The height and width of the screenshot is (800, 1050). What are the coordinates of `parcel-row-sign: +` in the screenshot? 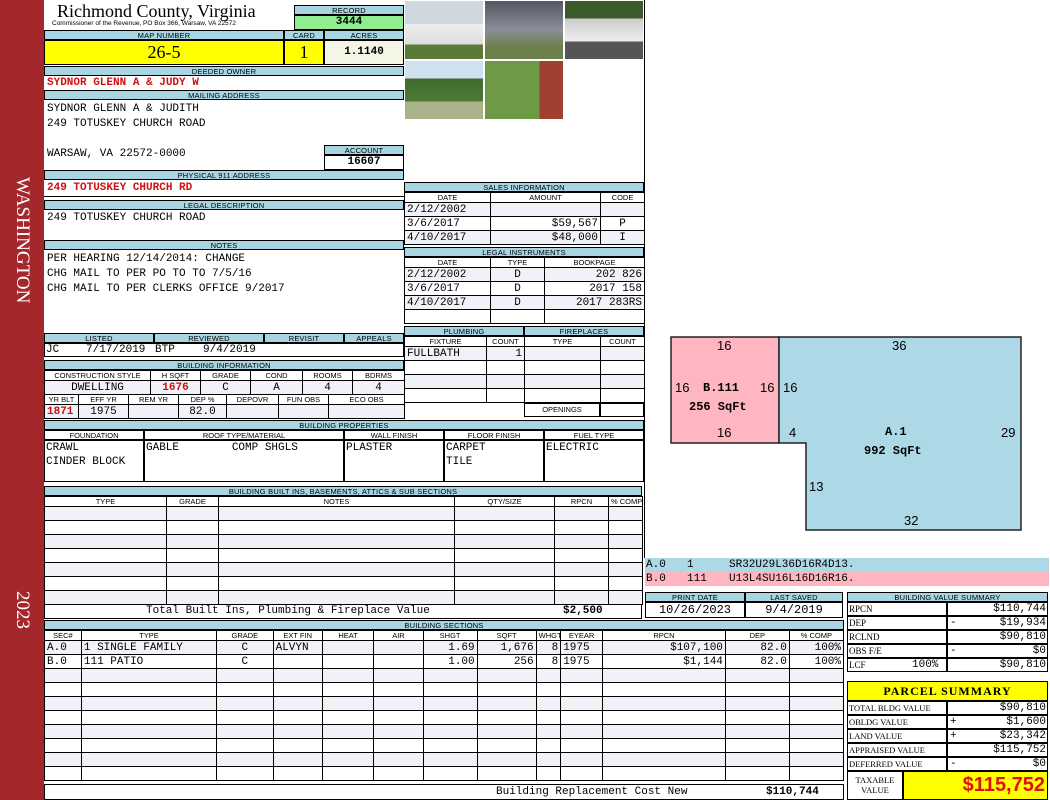 It's located at (953, 736).